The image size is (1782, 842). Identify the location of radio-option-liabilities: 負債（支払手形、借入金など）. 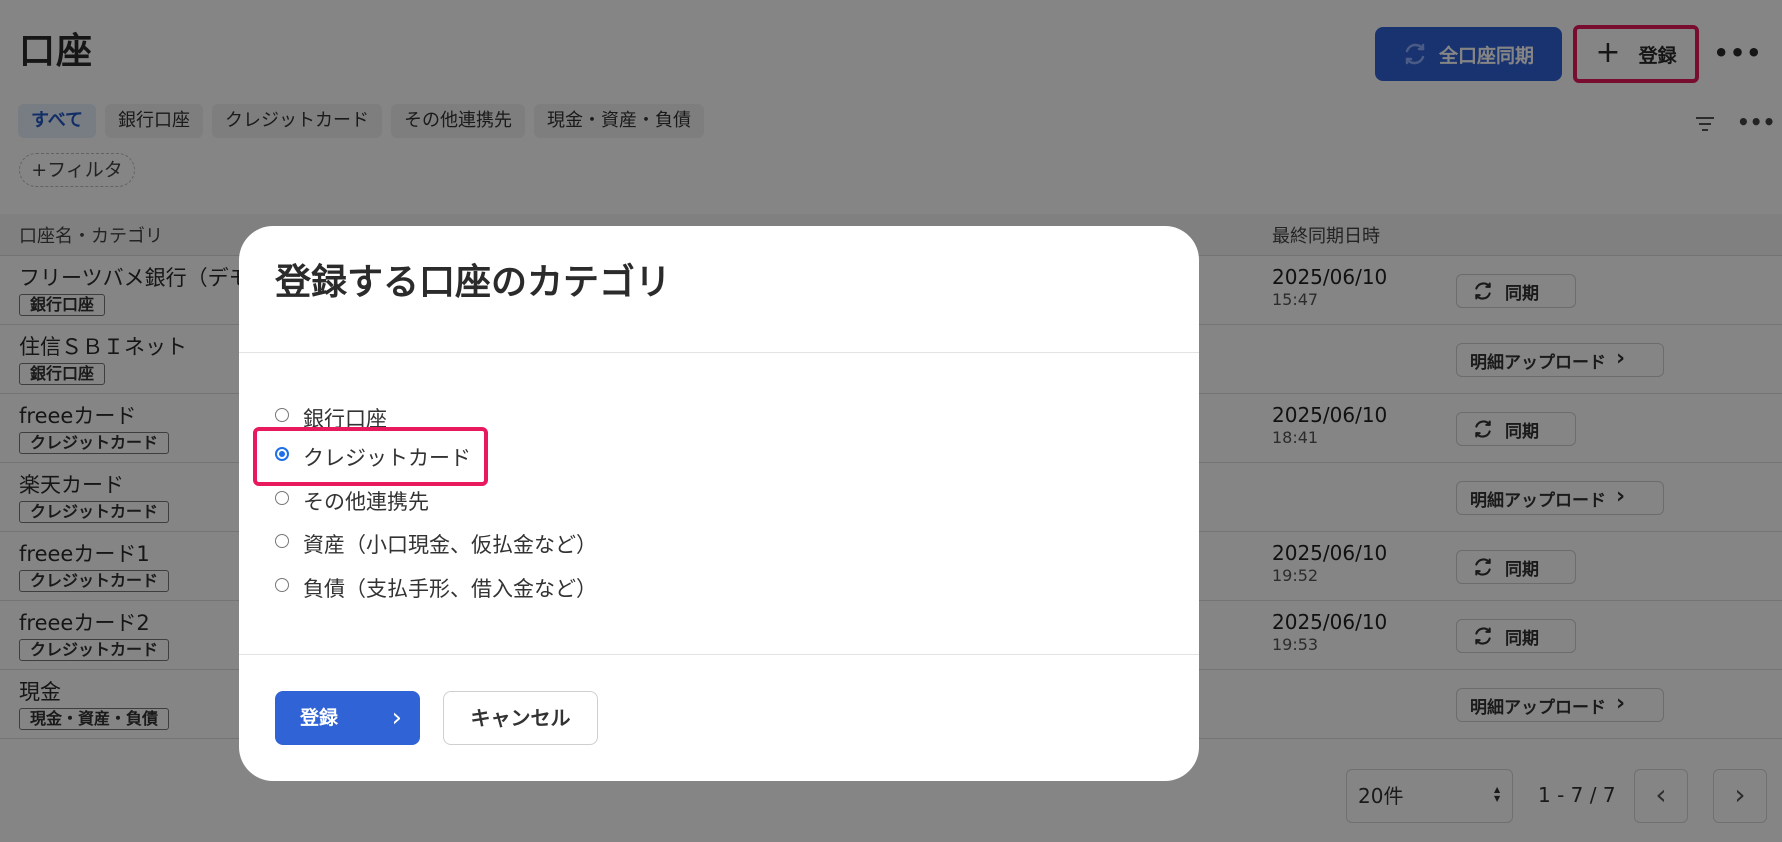
(436, 588).